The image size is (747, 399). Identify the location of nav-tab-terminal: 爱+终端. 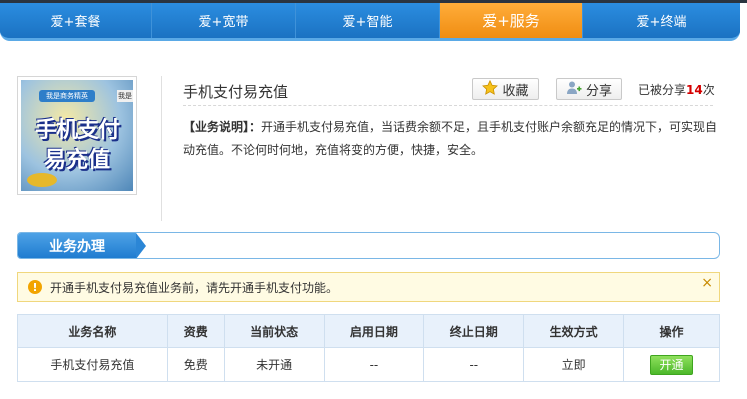
(661, 20).